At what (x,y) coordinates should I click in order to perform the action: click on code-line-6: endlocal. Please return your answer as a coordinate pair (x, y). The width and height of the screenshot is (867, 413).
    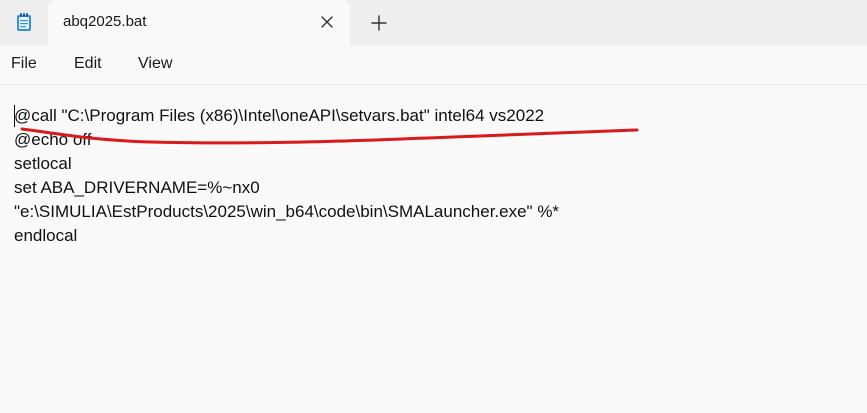
    Looking at the image, I should click on (46, 235).